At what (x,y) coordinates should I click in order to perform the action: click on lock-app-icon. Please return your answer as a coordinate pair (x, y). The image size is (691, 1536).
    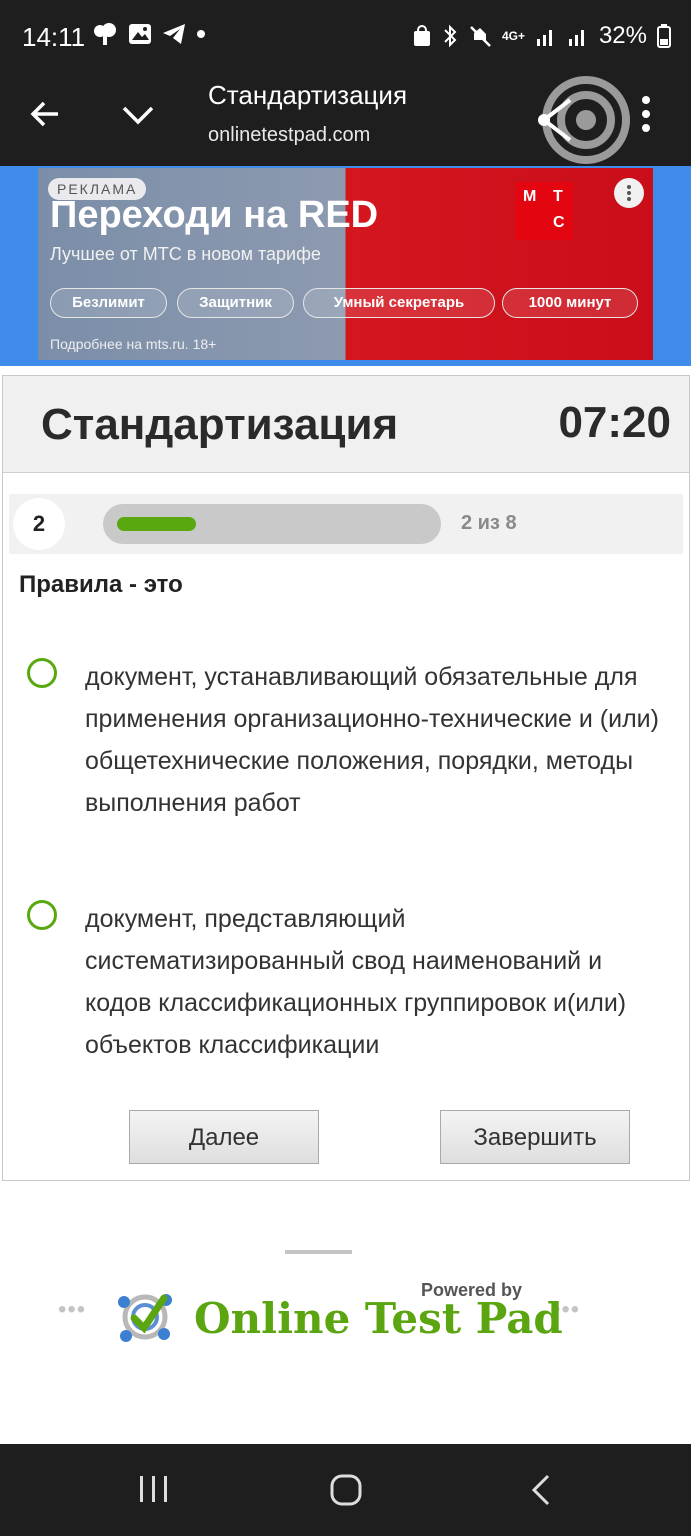
    Looking at the image, I should click on (421, 35).